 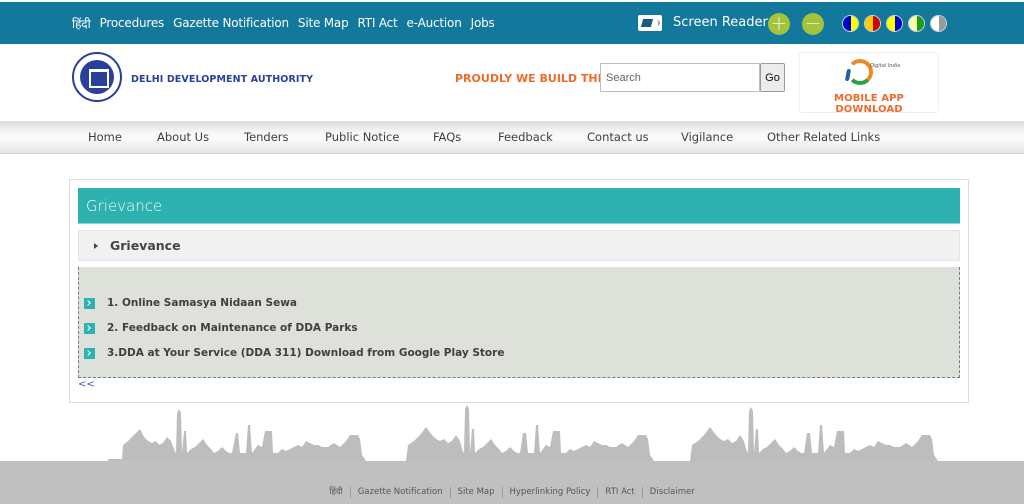 I want to click on digital-india-text: Digital India, so click(x=885, y=66).